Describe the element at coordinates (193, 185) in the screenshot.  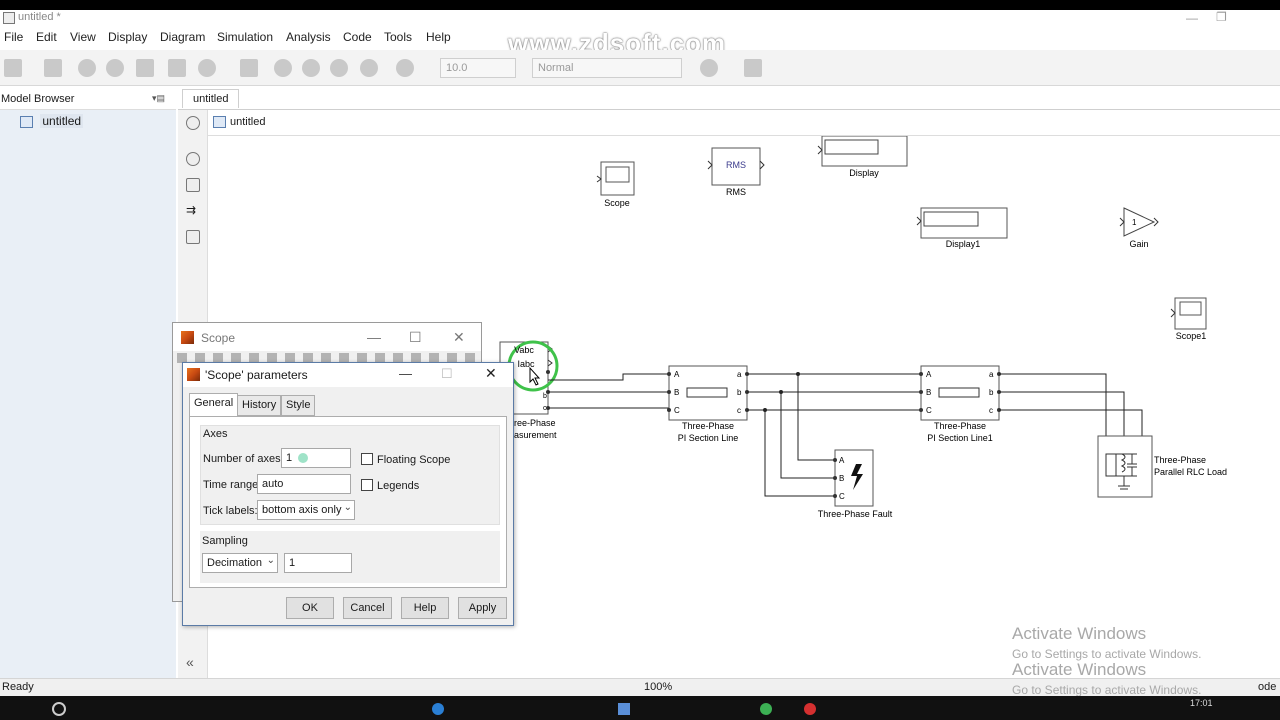
I see `fit-to-view-icon` at that location.